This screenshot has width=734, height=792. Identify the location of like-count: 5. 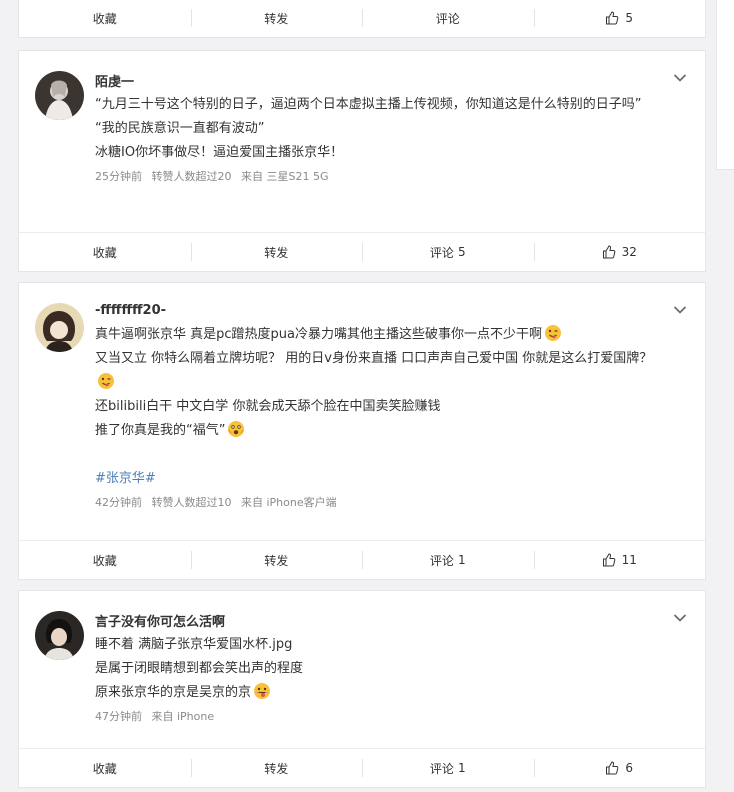
(629, 18).